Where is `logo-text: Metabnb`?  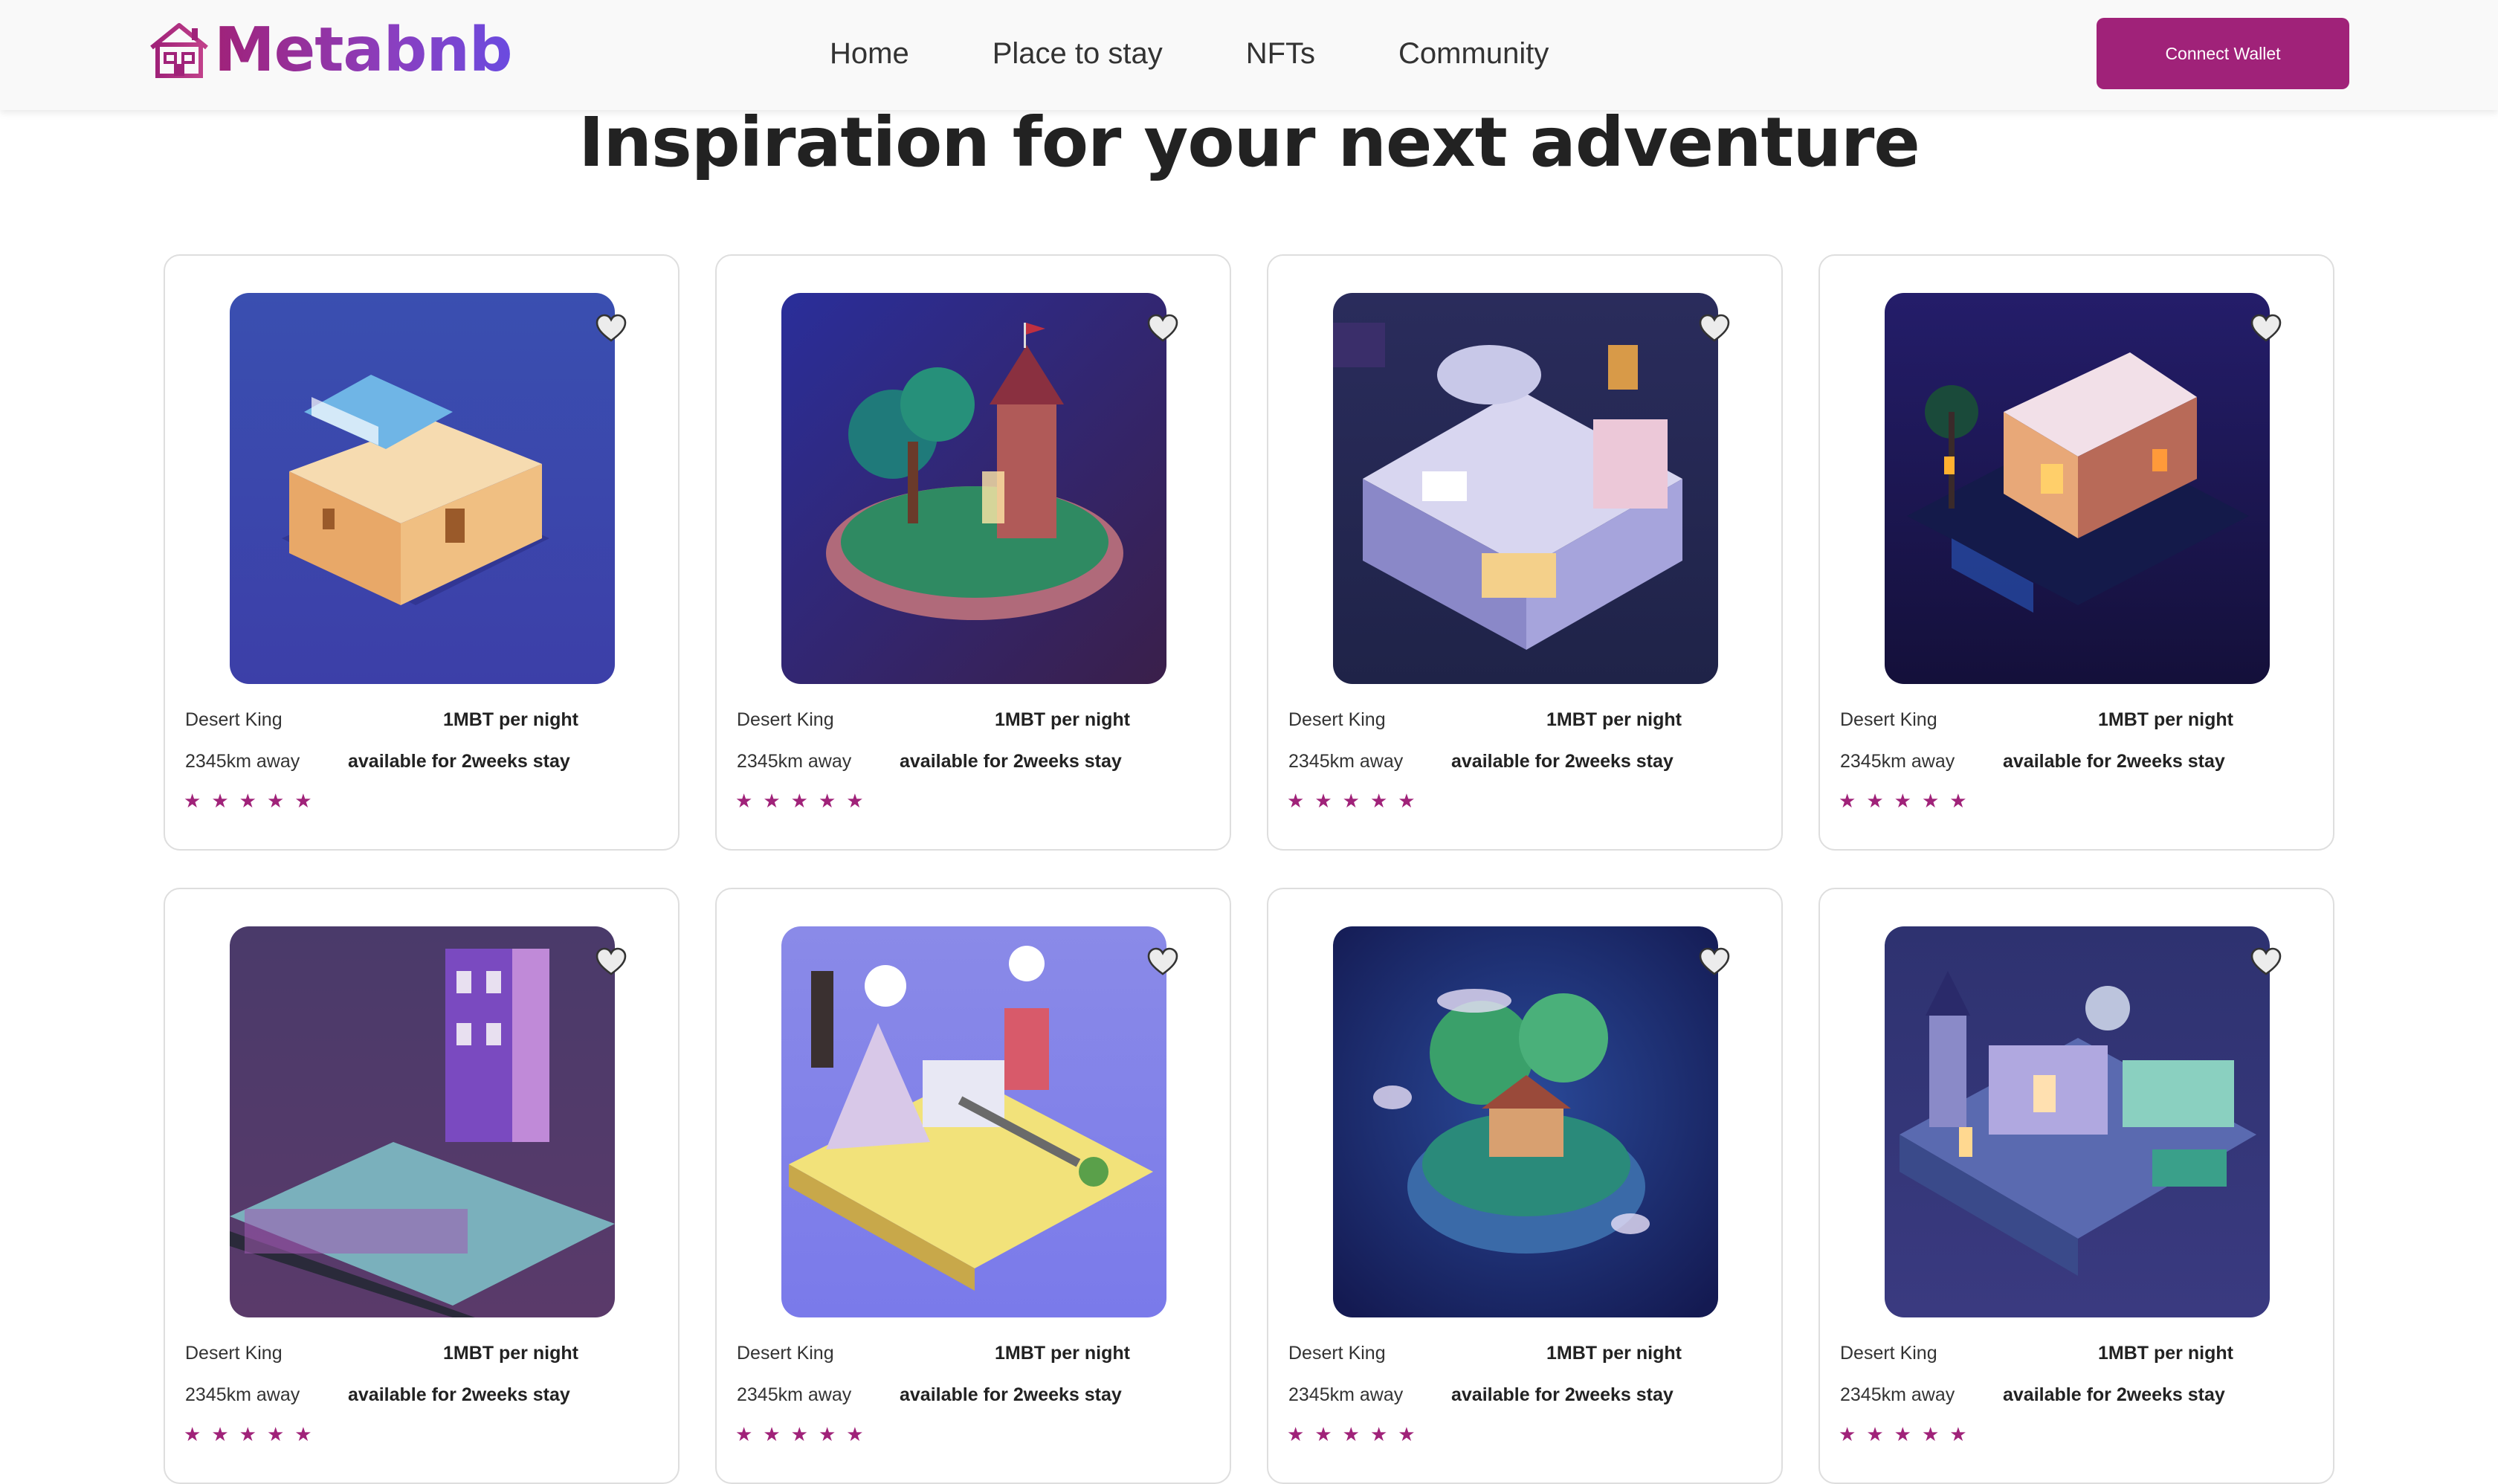 logo-text: Metabnb is located at coordinates (363, 50).